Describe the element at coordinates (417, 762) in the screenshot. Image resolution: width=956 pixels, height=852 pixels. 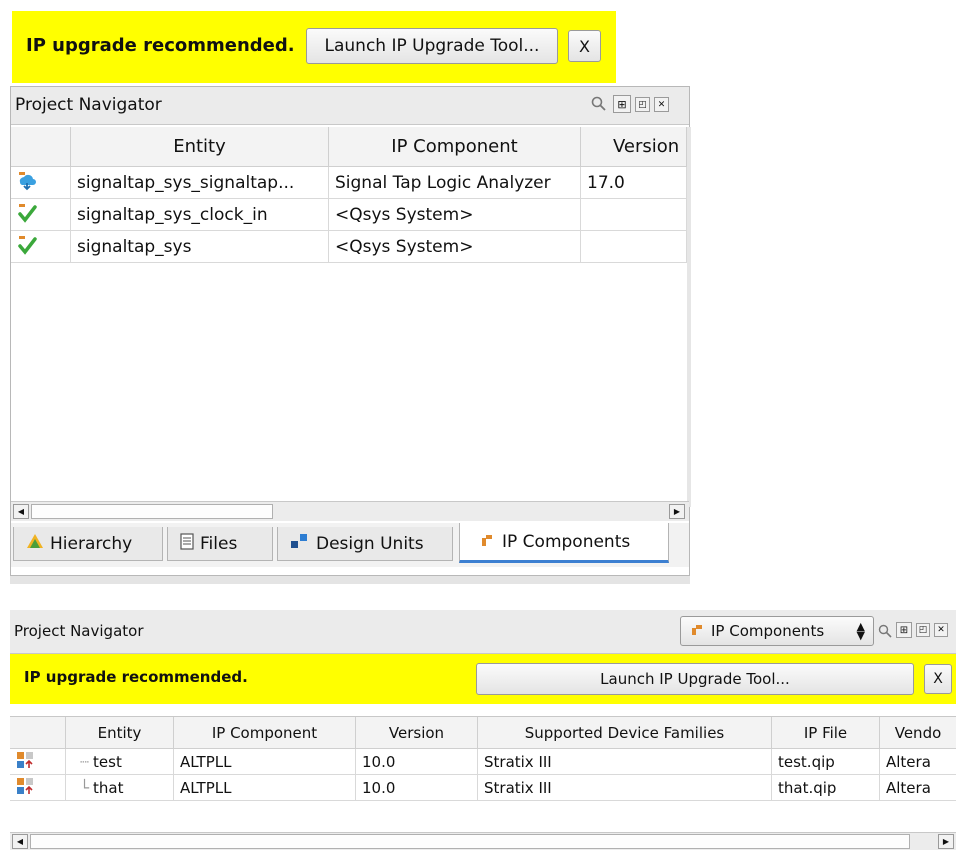
I see `version-cell: 10.0` at that location.